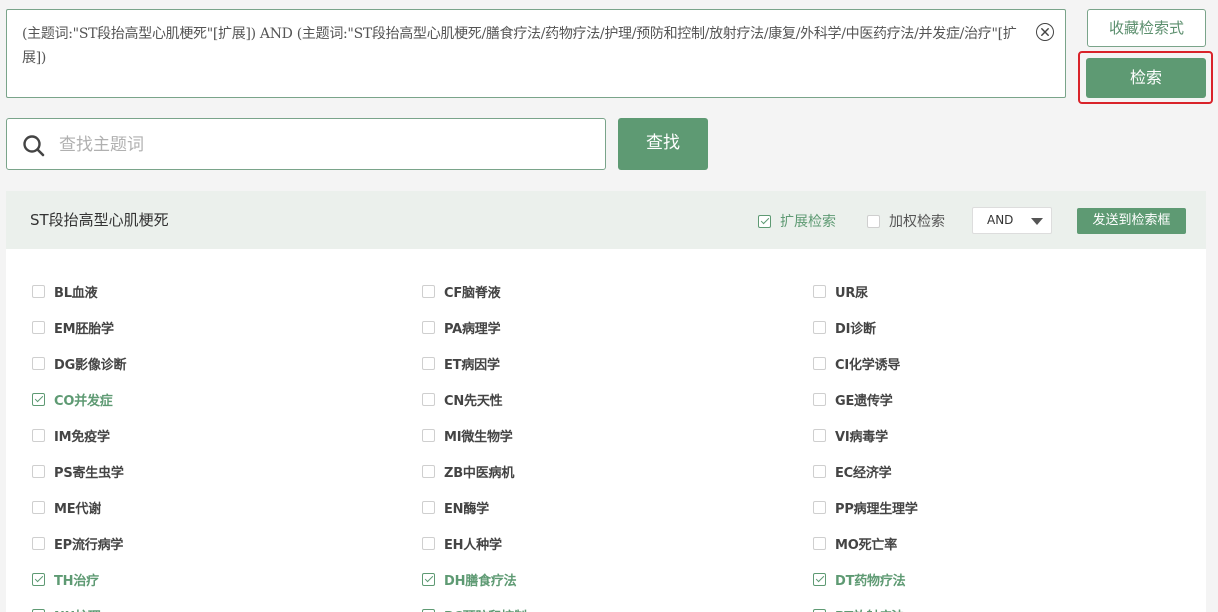  I want to click on subheading-item: MO死亡率, so click(855, 544).